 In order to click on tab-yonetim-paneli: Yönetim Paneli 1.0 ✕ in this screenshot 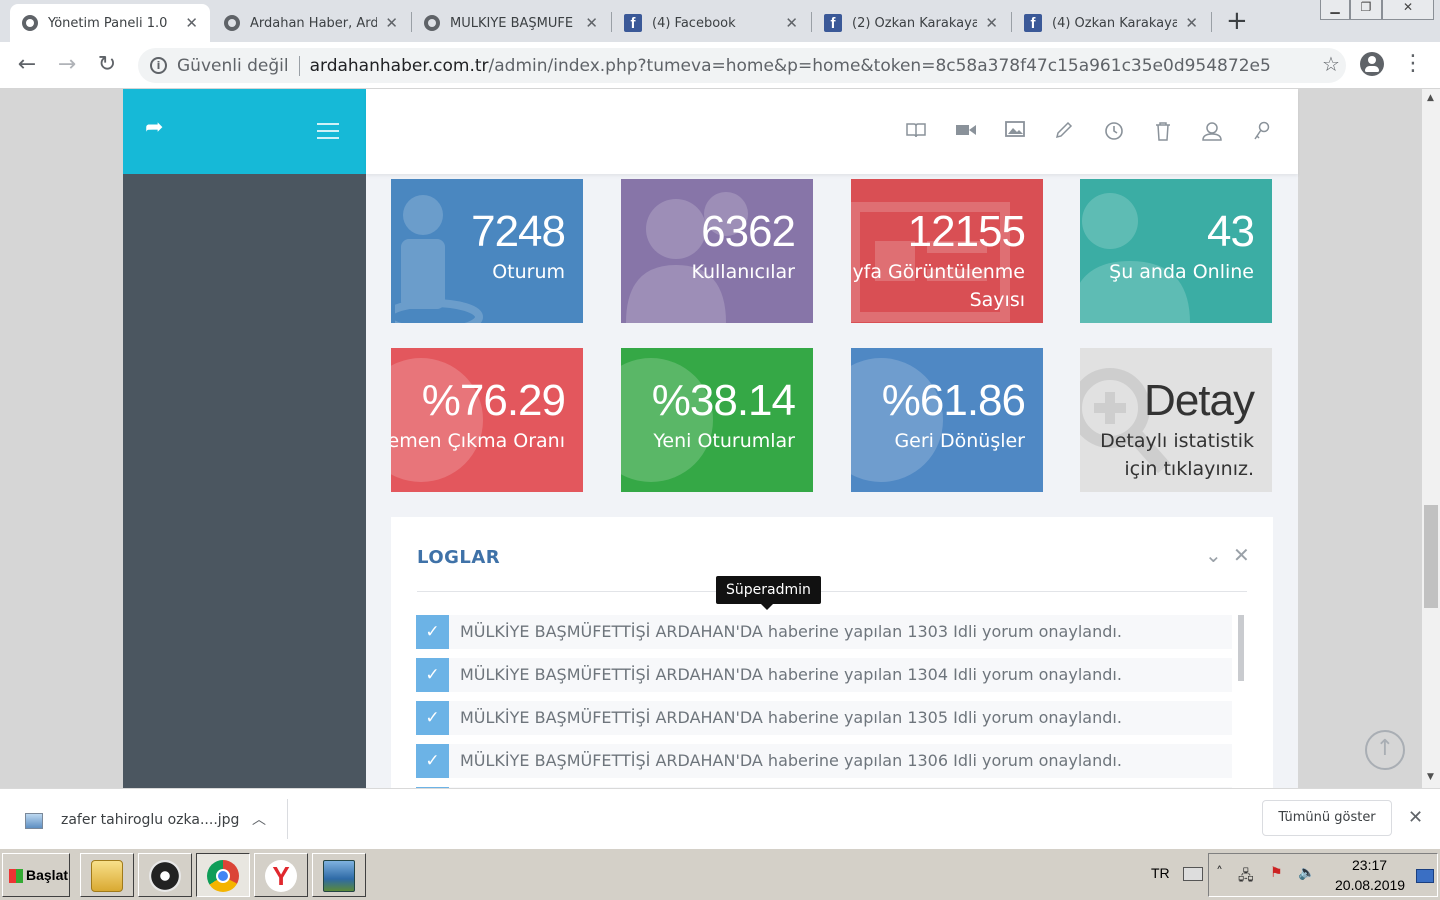, I will do `click(110, 23)`.